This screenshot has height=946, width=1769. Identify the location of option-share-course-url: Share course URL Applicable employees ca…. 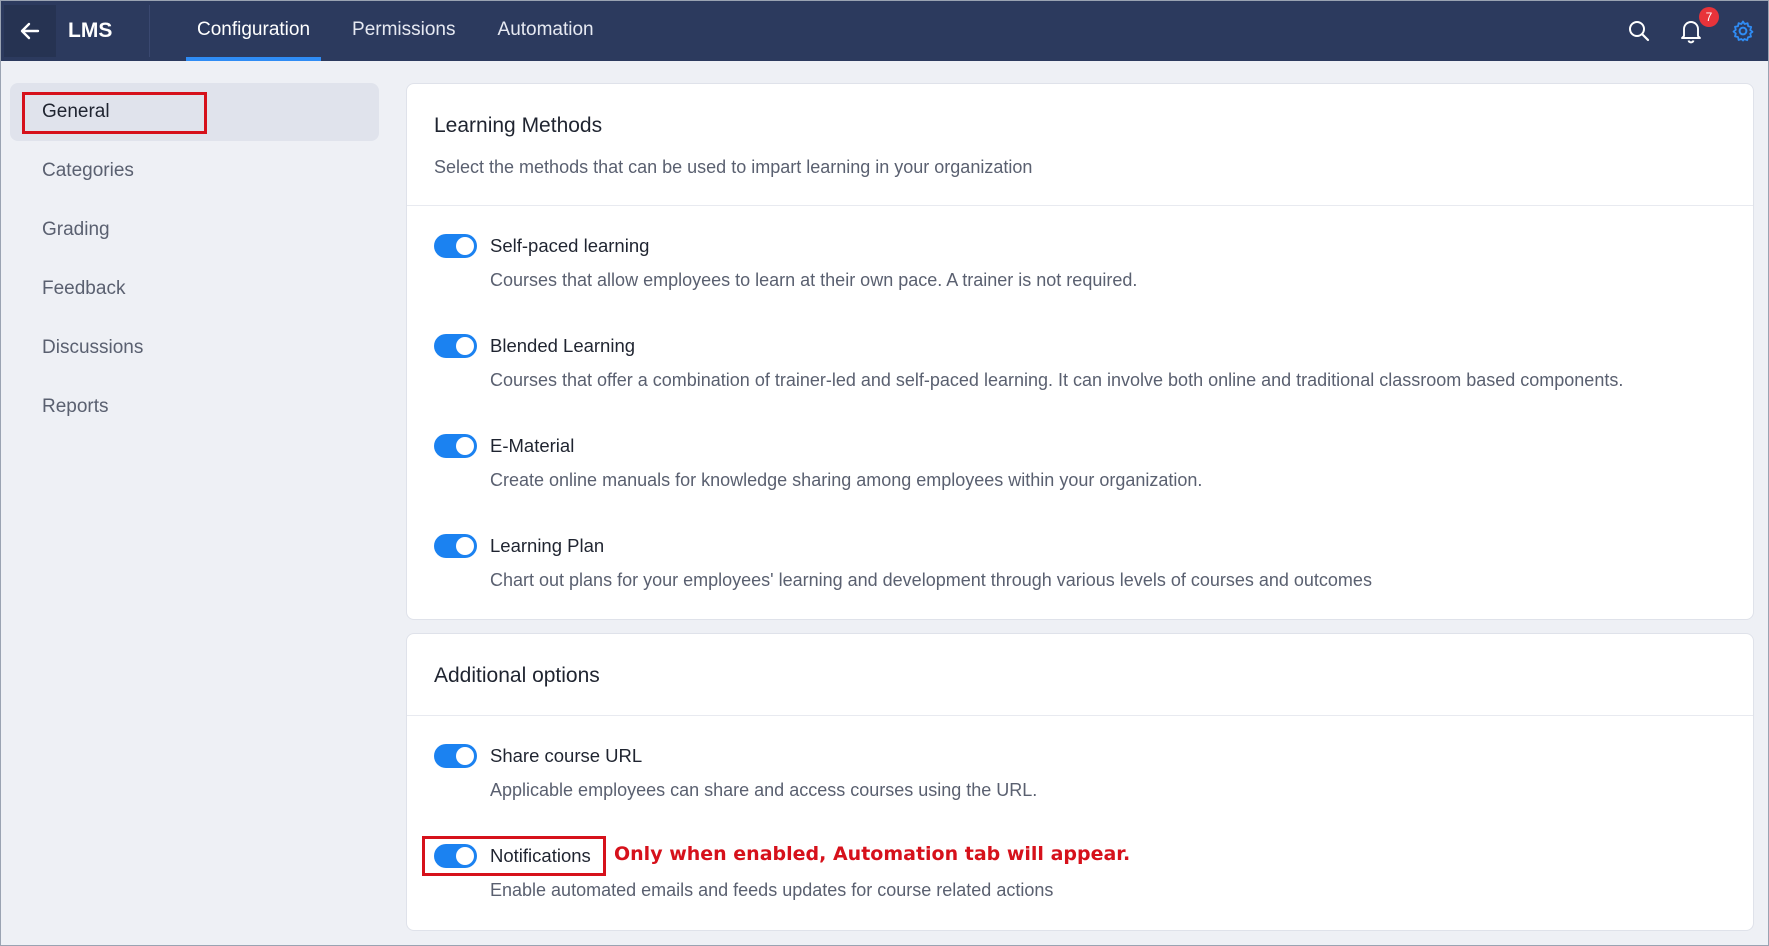
(735, 772).